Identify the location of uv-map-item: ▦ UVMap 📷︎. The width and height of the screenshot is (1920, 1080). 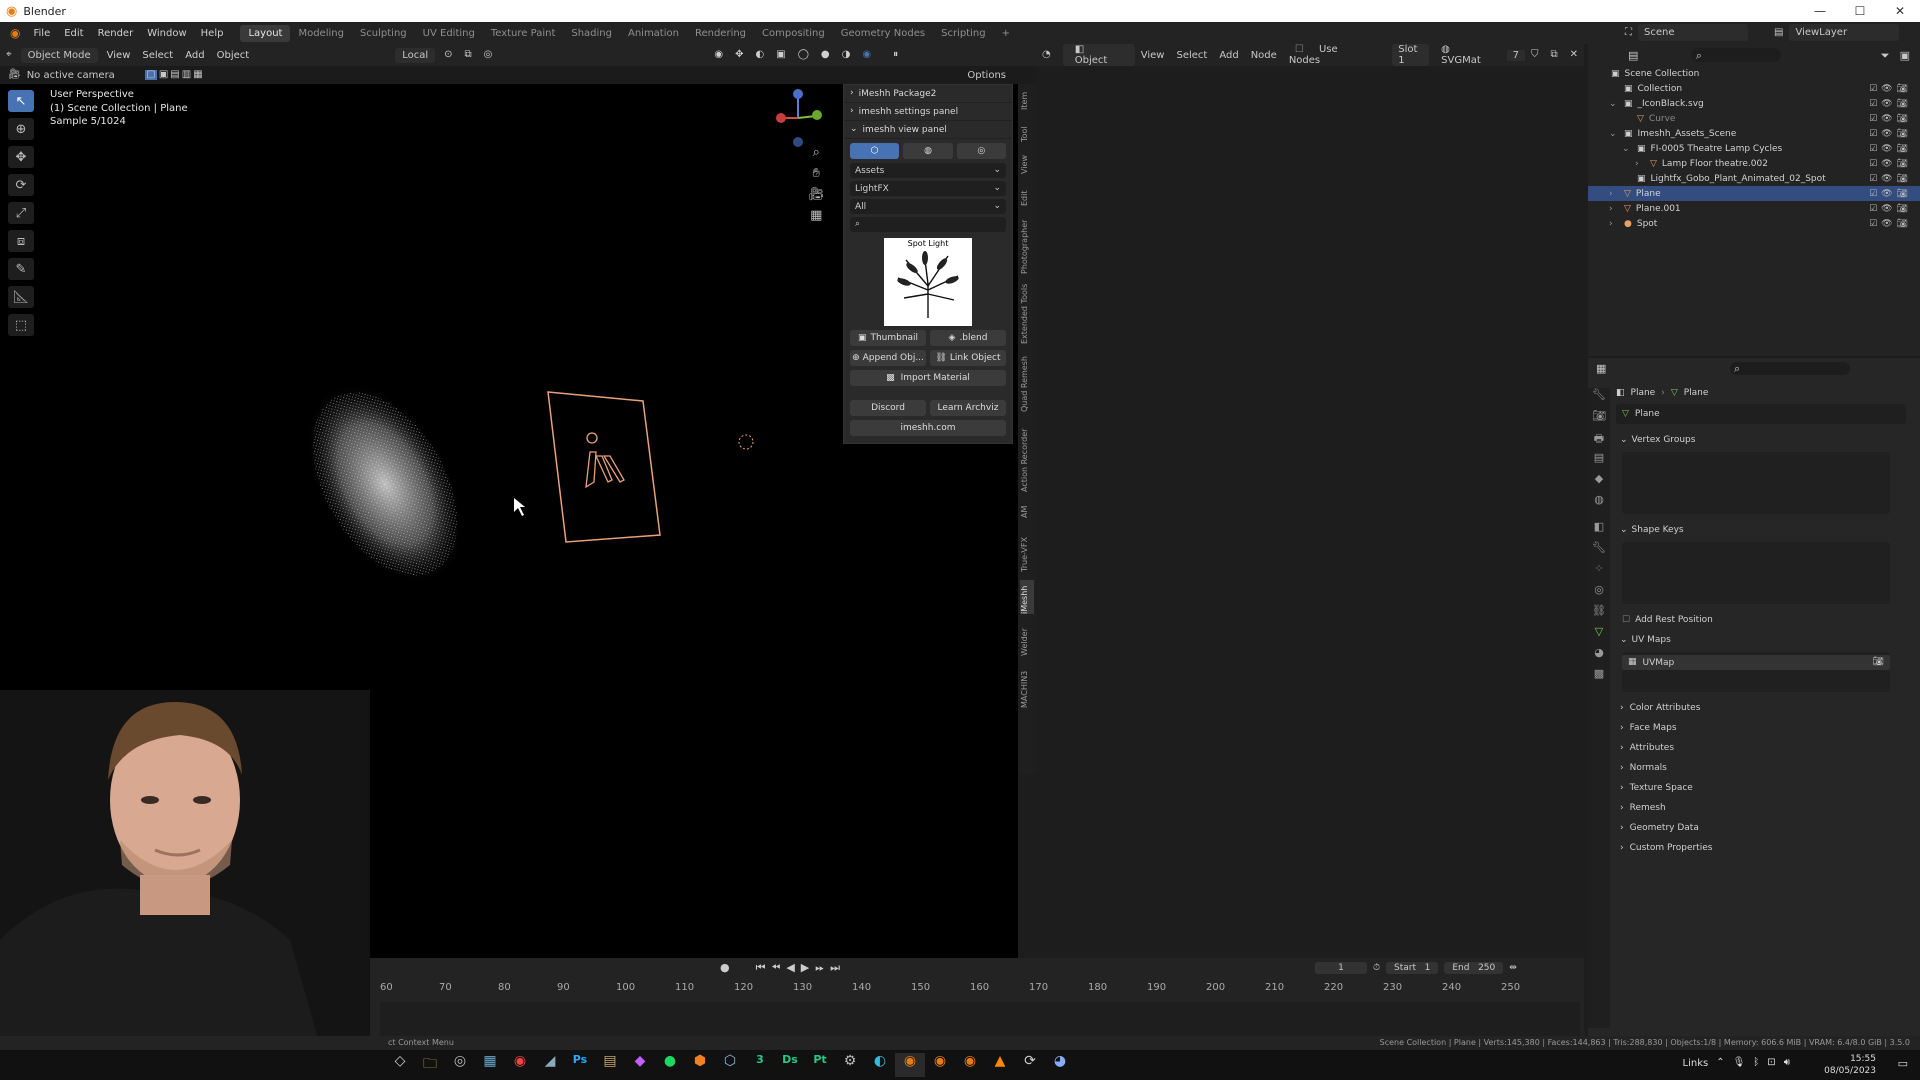
(1756, 662).